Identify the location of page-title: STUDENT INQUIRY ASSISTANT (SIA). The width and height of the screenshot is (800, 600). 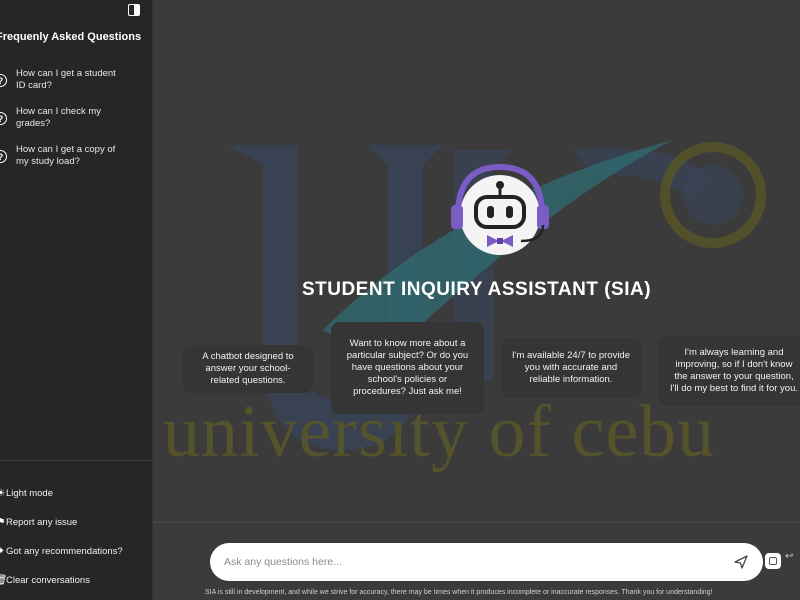
(476, 289).